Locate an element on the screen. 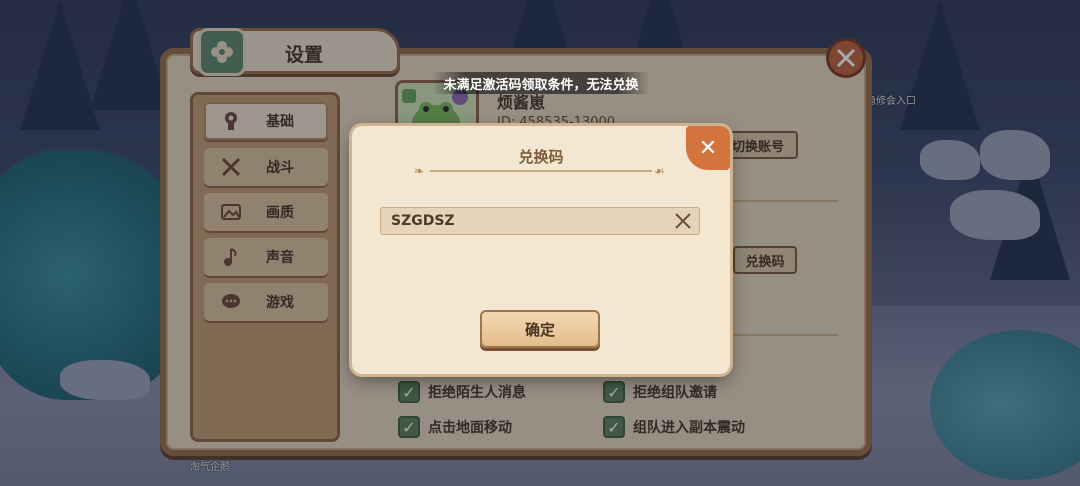  clear-input-button is located at coordinates (683, 221).